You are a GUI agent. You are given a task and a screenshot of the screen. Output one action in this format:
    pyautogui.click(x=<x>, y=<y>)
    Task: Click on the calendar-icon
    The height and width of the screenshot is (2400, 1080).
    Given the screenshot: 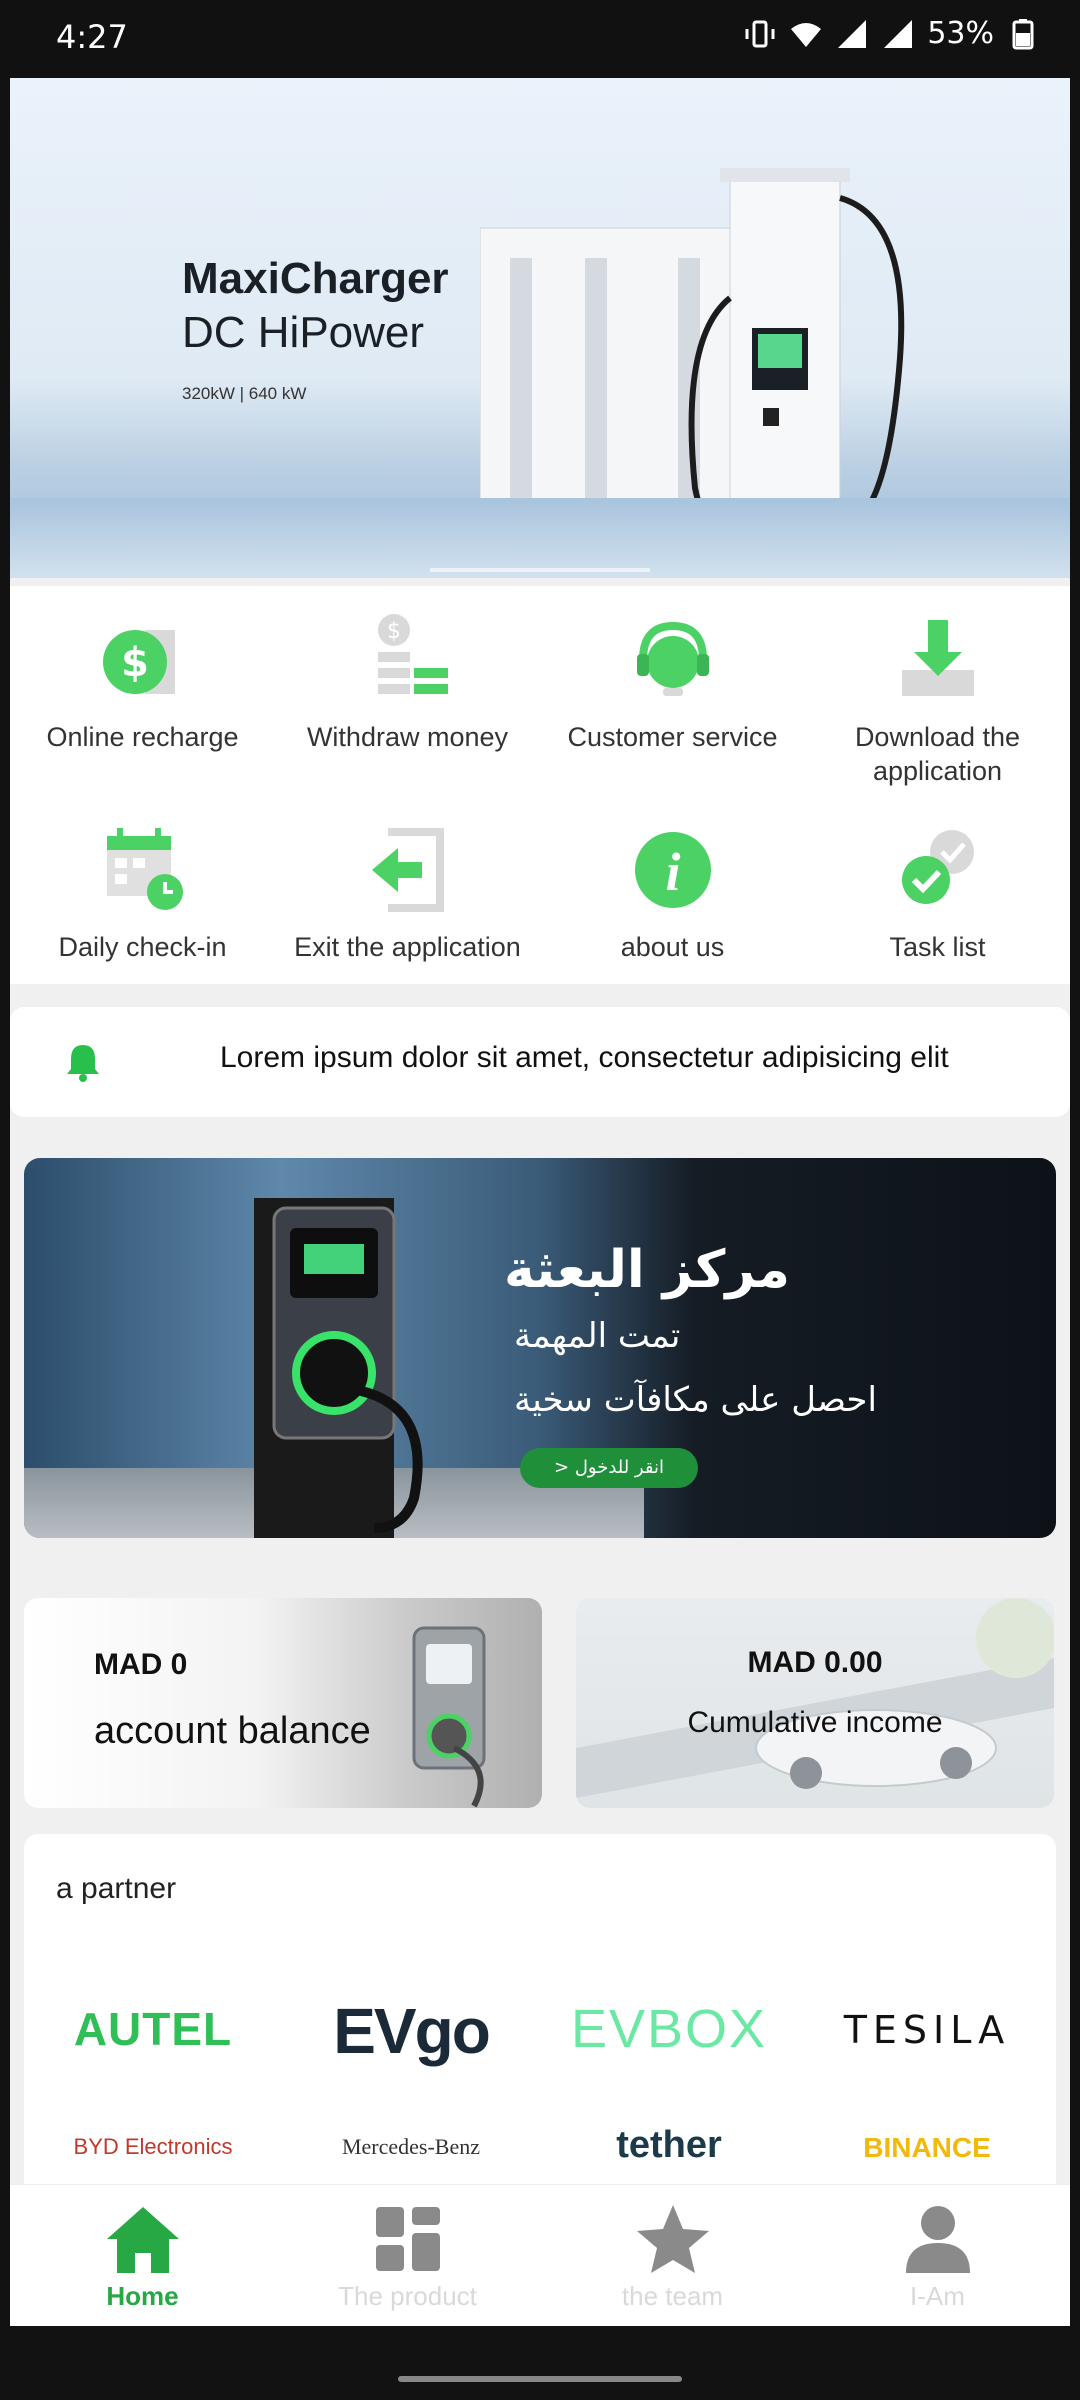 What is the action you would take?
    pyautogui.click(x=144, y=869)
    